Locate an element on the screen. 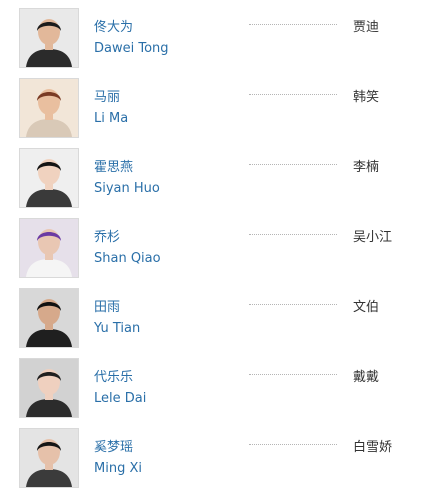 This screenshot has height=502, width=424. cast-row: 佟大为 Dawei Tong 贾迪 is located at coordinates (212, 40).